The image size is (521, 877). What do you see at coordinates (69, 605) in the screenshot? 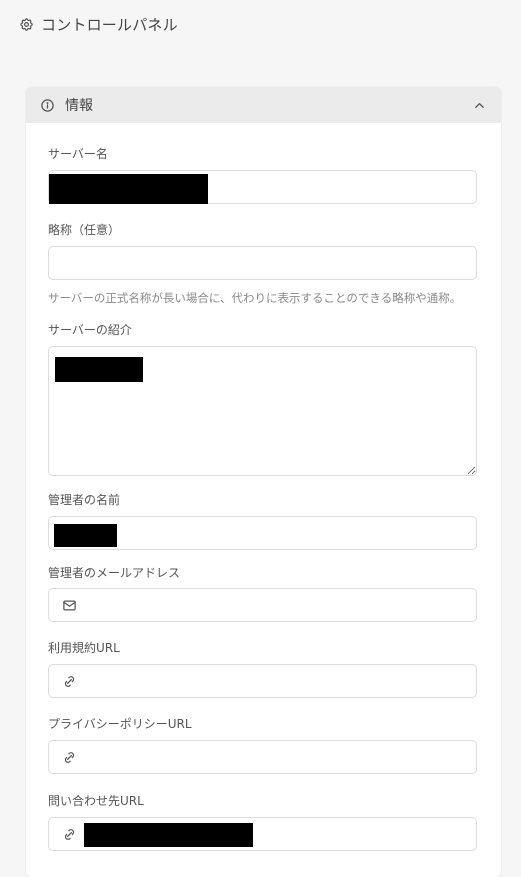
I see `mail-icon` at bounding box center [69, 605].